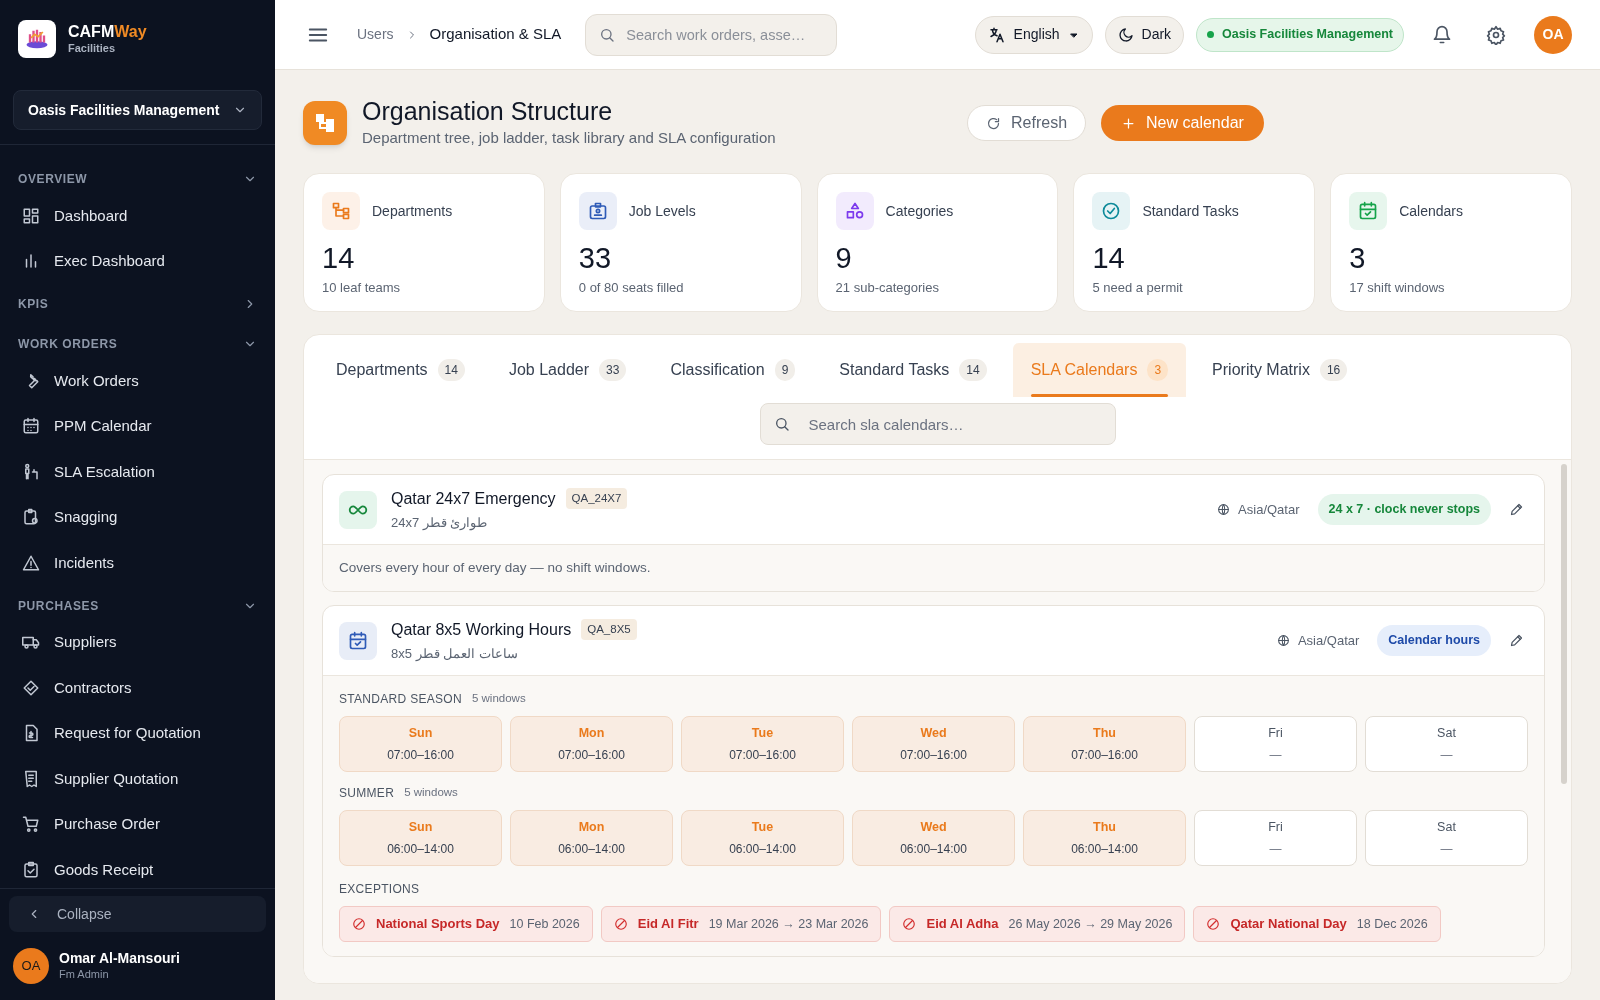  Describe the element at coordinates (591, 838) in the screenshot. I see `day-window: Mon 06:00–14:00` at that location.